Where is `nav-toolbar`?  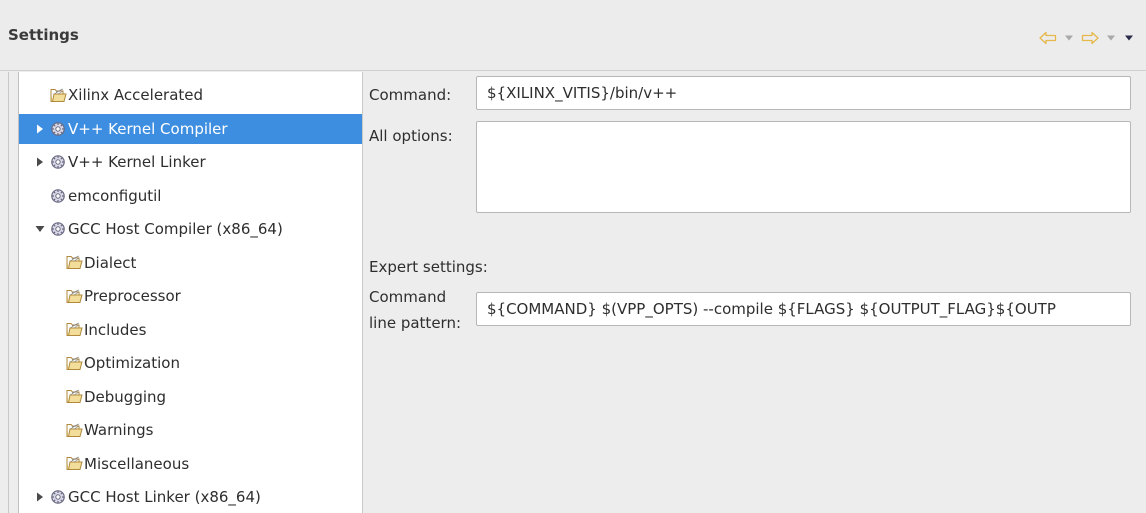 nav-toolbar is located at coordinates (1087, 38).